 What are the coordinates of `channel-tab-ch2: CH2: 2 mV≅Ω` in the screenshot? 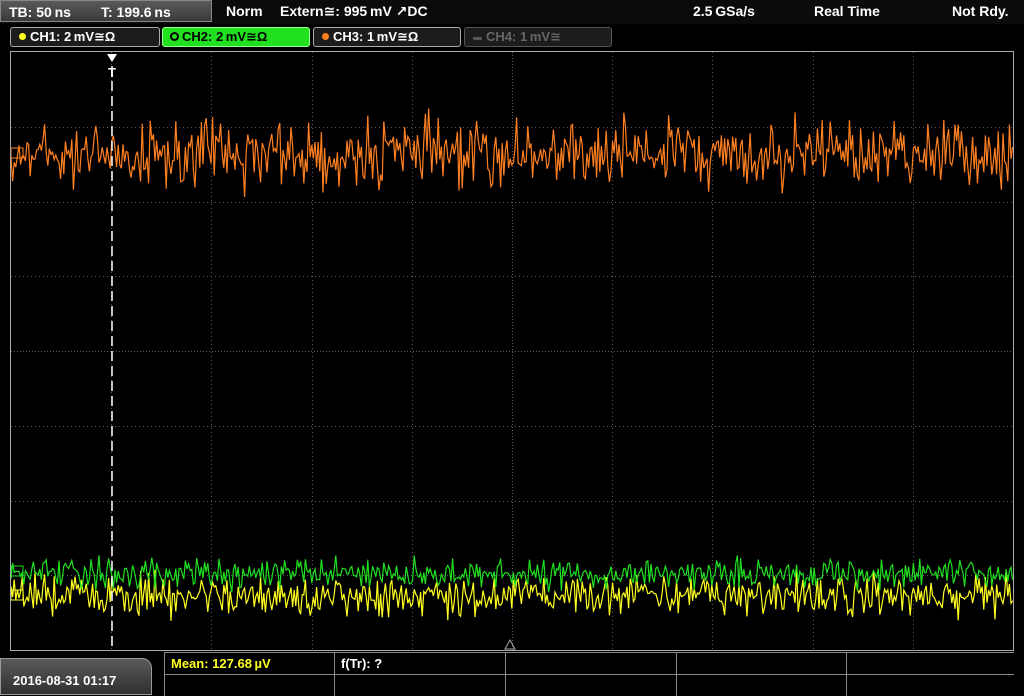 It's located at (236, 37).